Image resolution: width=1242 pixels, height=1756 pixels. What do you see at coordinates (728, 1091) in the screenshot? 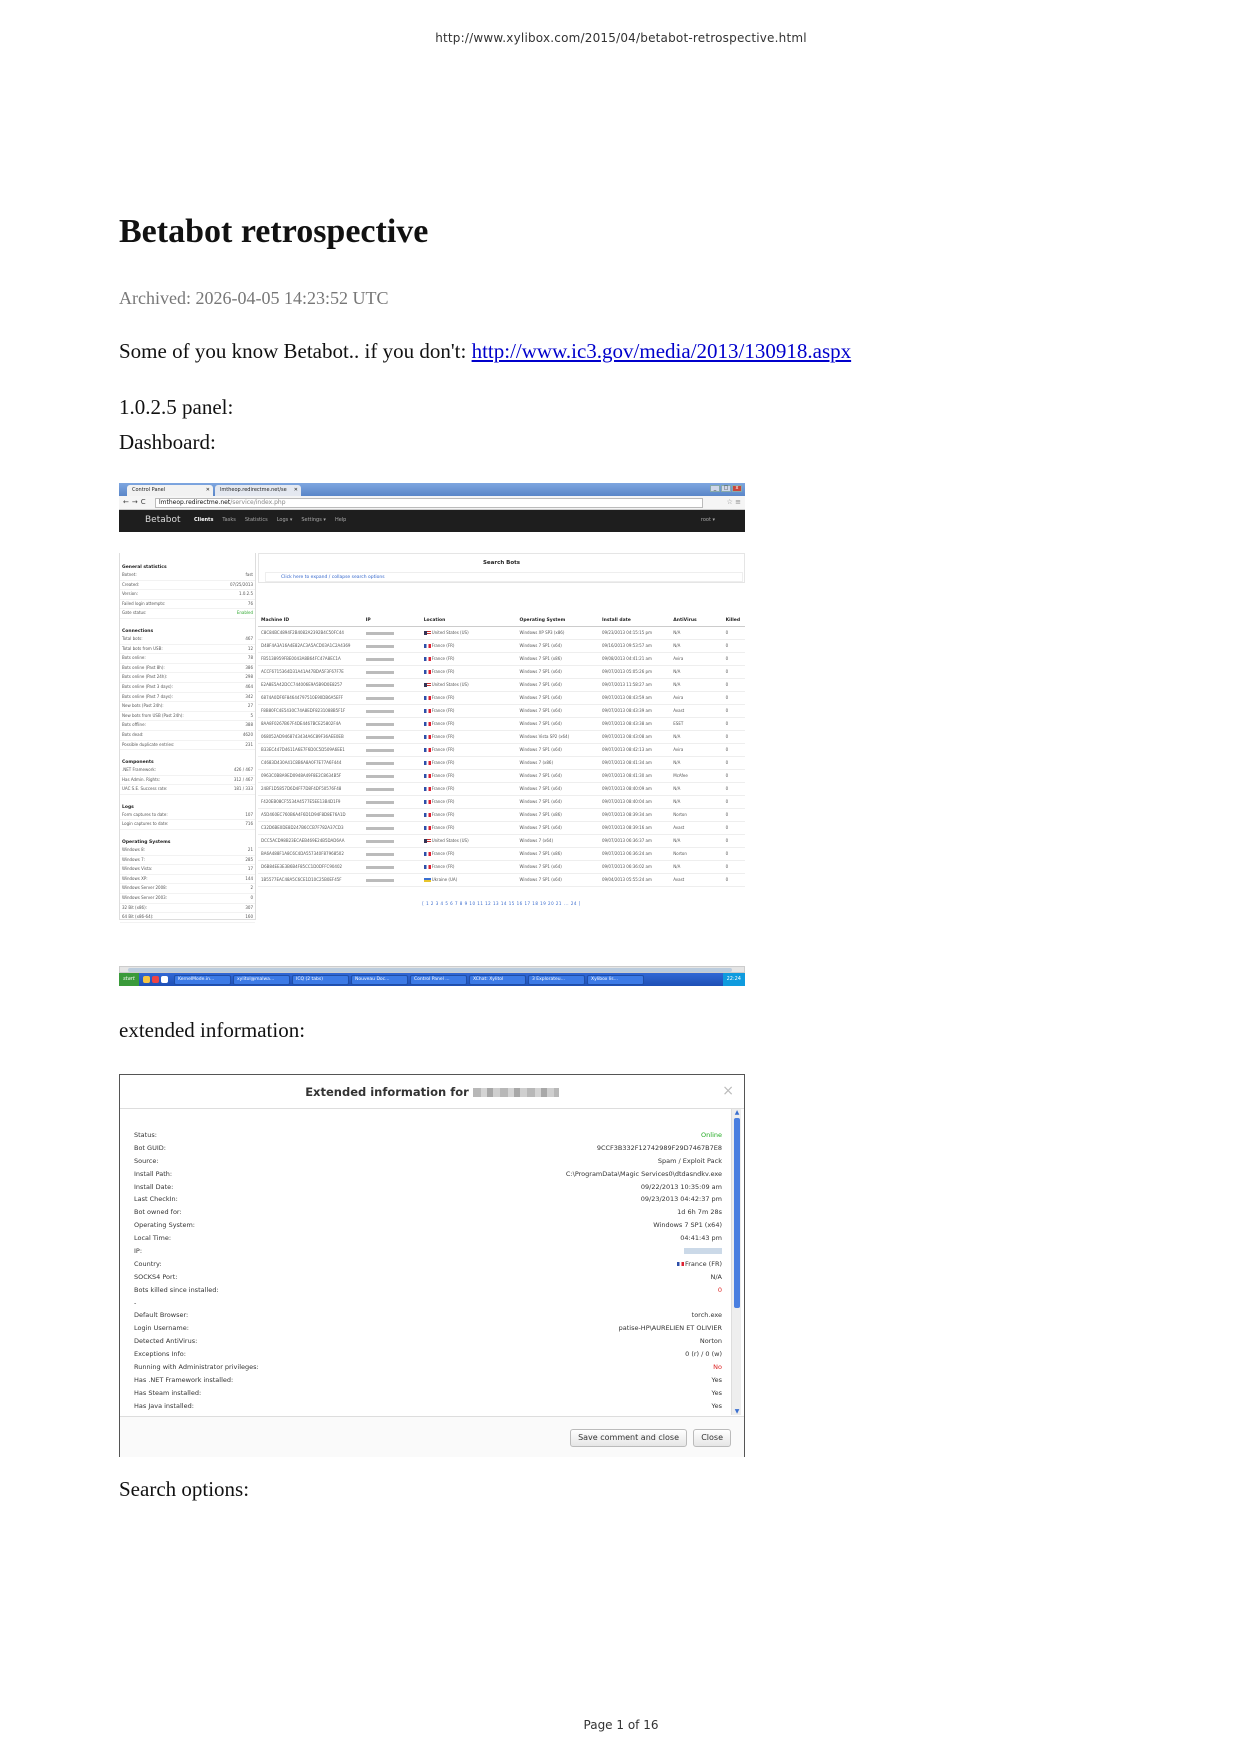
I see `close-icon: ×` at bounding box center [728, 1091].